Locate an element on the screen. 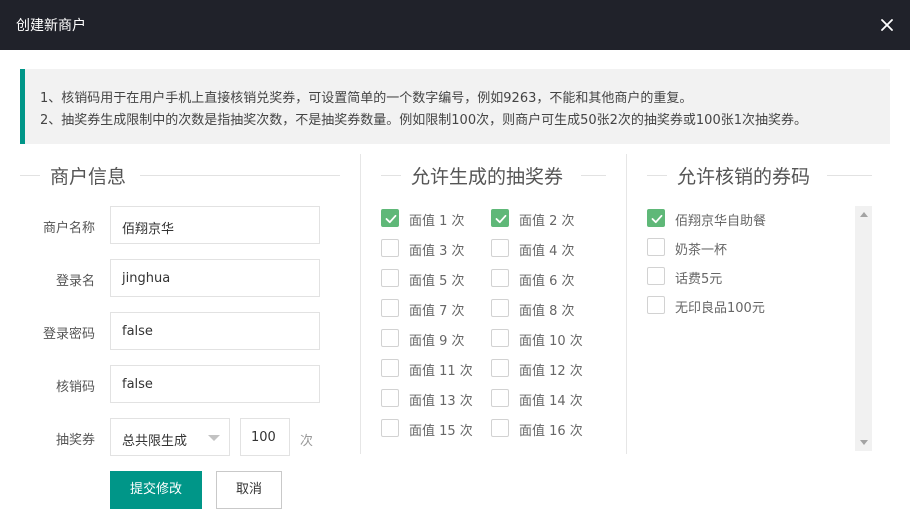 The image size is (910, 530). limit-unit-label: 次 is located at coordinates (307, 441).